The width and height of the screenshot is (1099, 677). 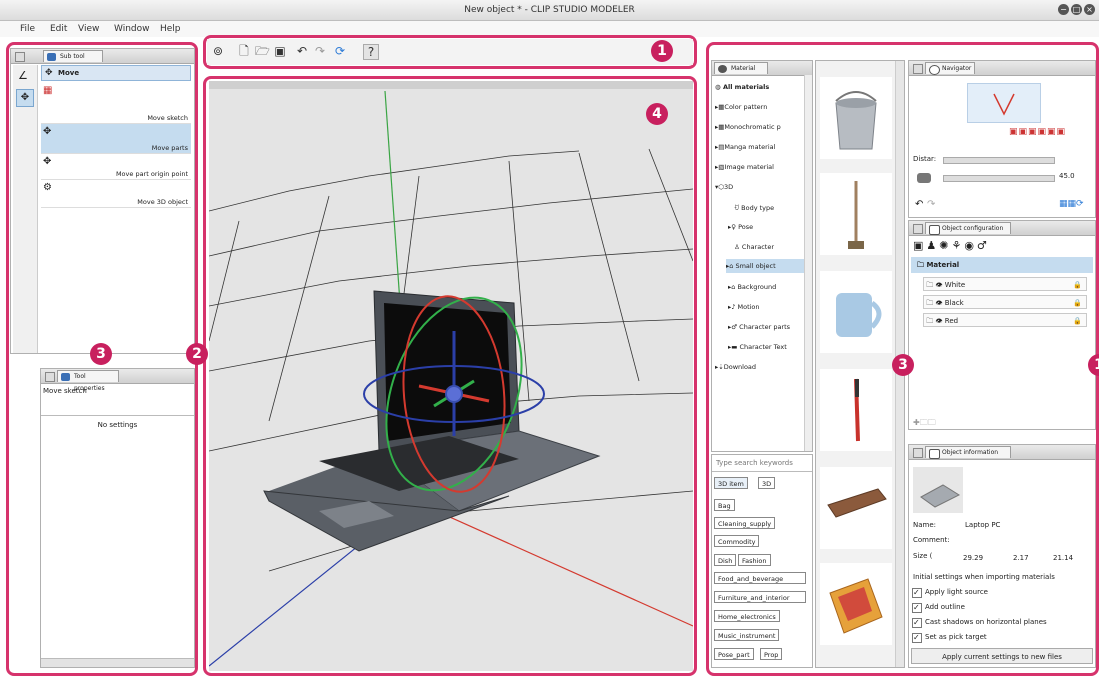 What do you see at coordinates (856, 214) in the screenshot?
I see `thumbnail-broom` at bounding box center [856, 214].